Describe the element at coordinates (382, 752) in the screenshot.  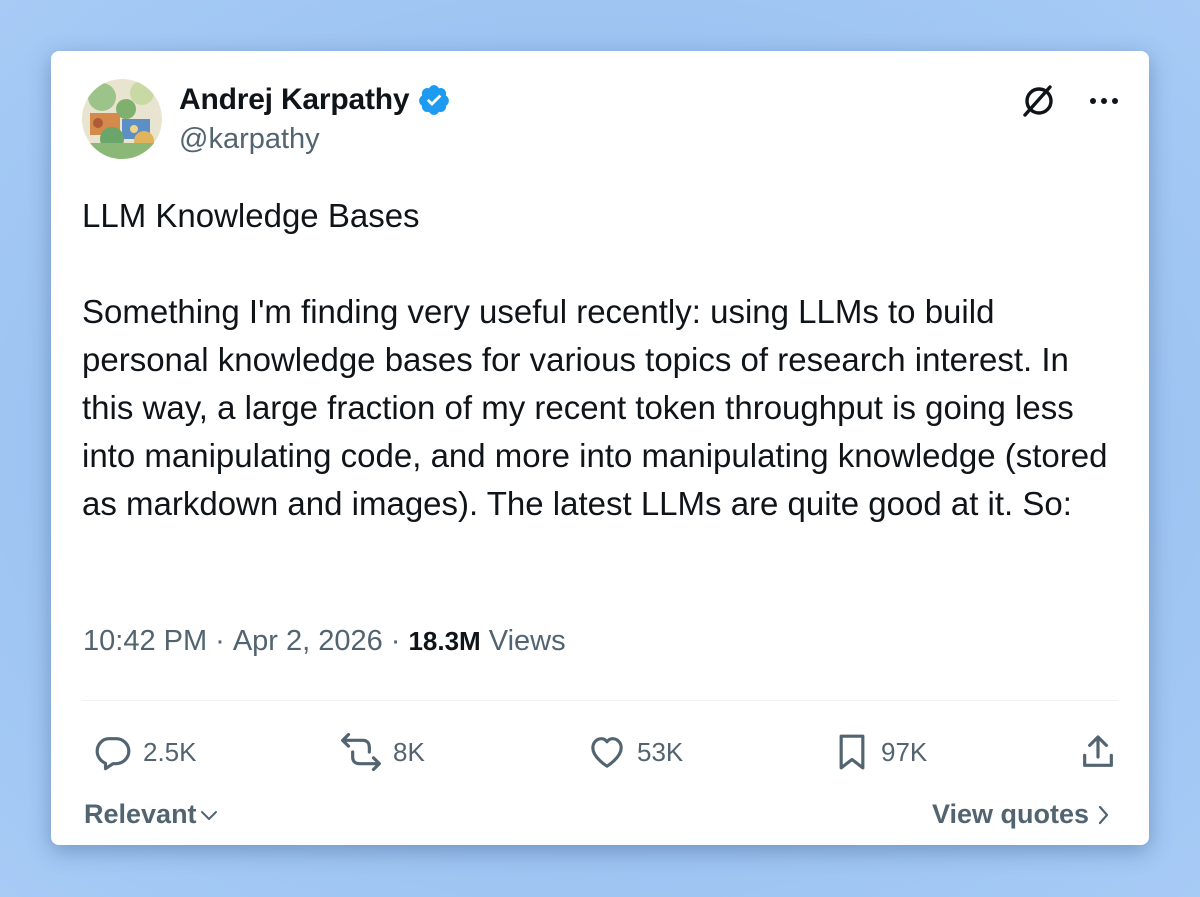
I see `repost-button: 8K` at that location.